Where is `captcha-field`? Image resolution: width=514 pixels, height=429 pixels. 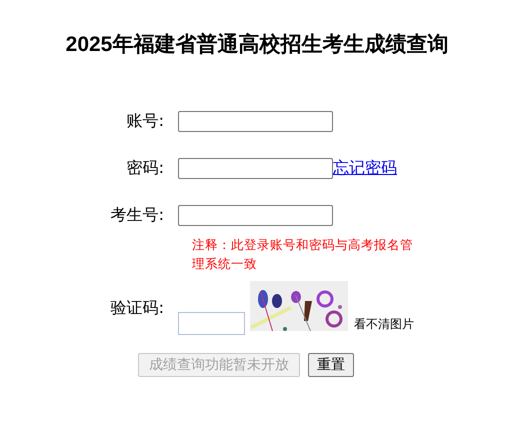 captcha-field is located at coordinates (211, 323).